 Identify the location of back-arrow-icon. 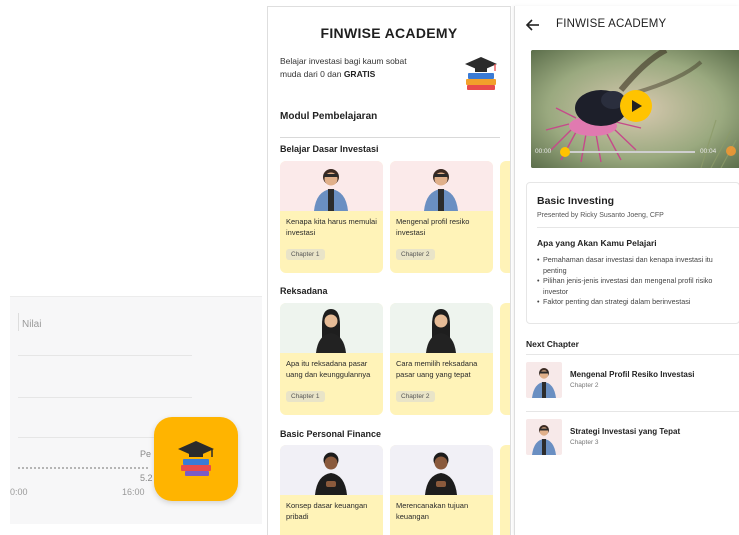
(533, 25).